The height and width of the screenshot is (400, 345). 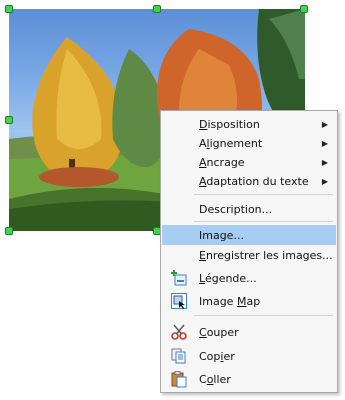 I want to click on menu-item-adaptation-du-texte: Adaptation du texte ▶, so click(x=249, y=181).